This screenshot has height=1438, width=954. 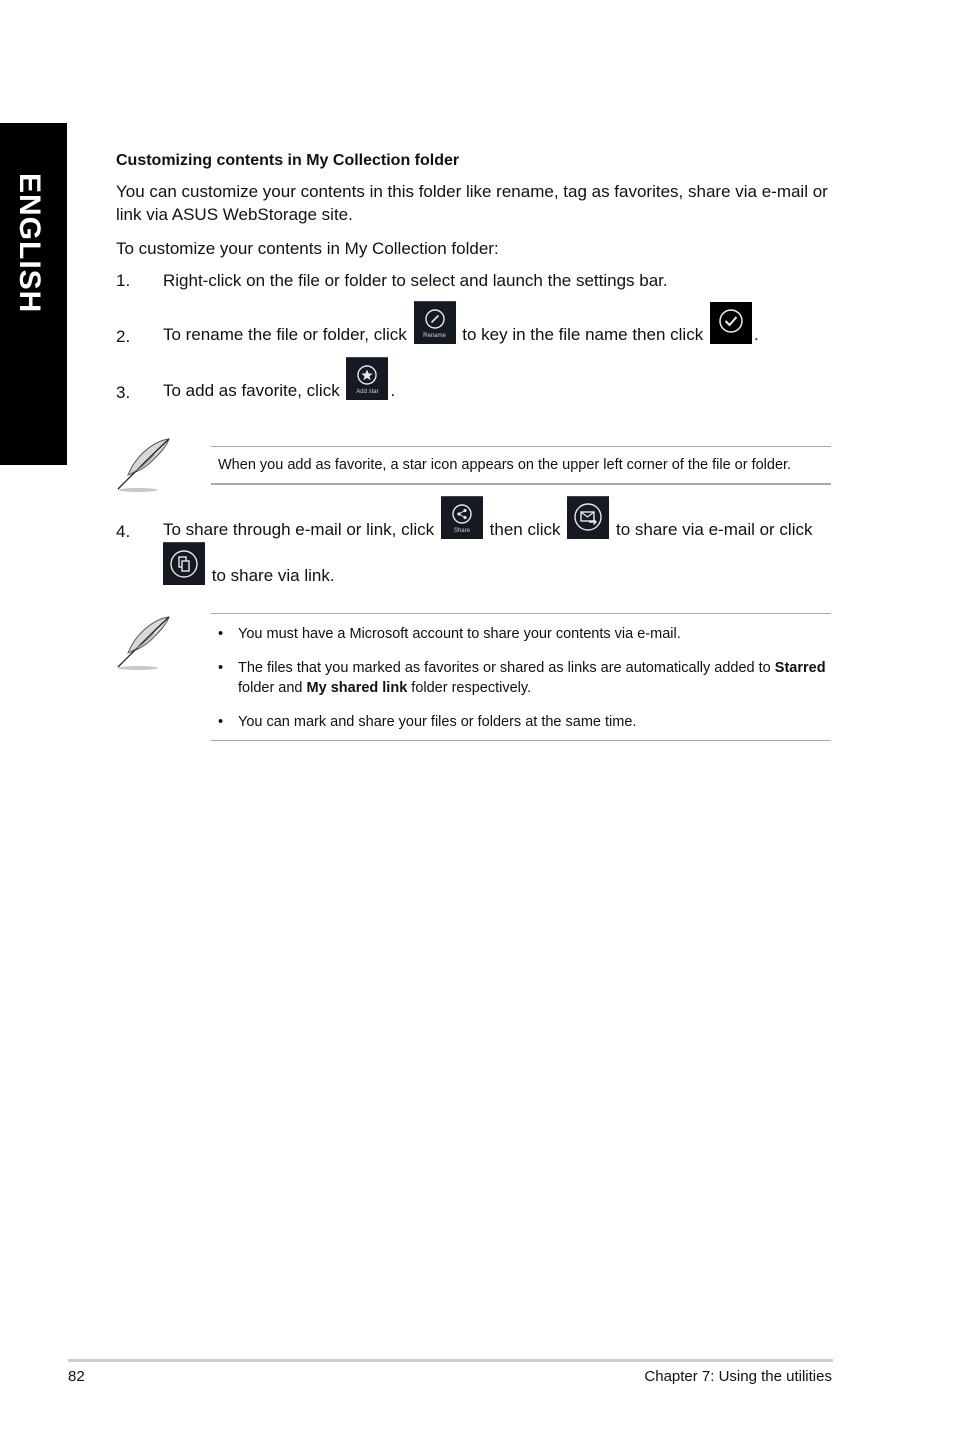 What do you see at coordinates (123, 336) in the screenshot?
I see `step-2-number: 2.` at bounding box center [123, 336].